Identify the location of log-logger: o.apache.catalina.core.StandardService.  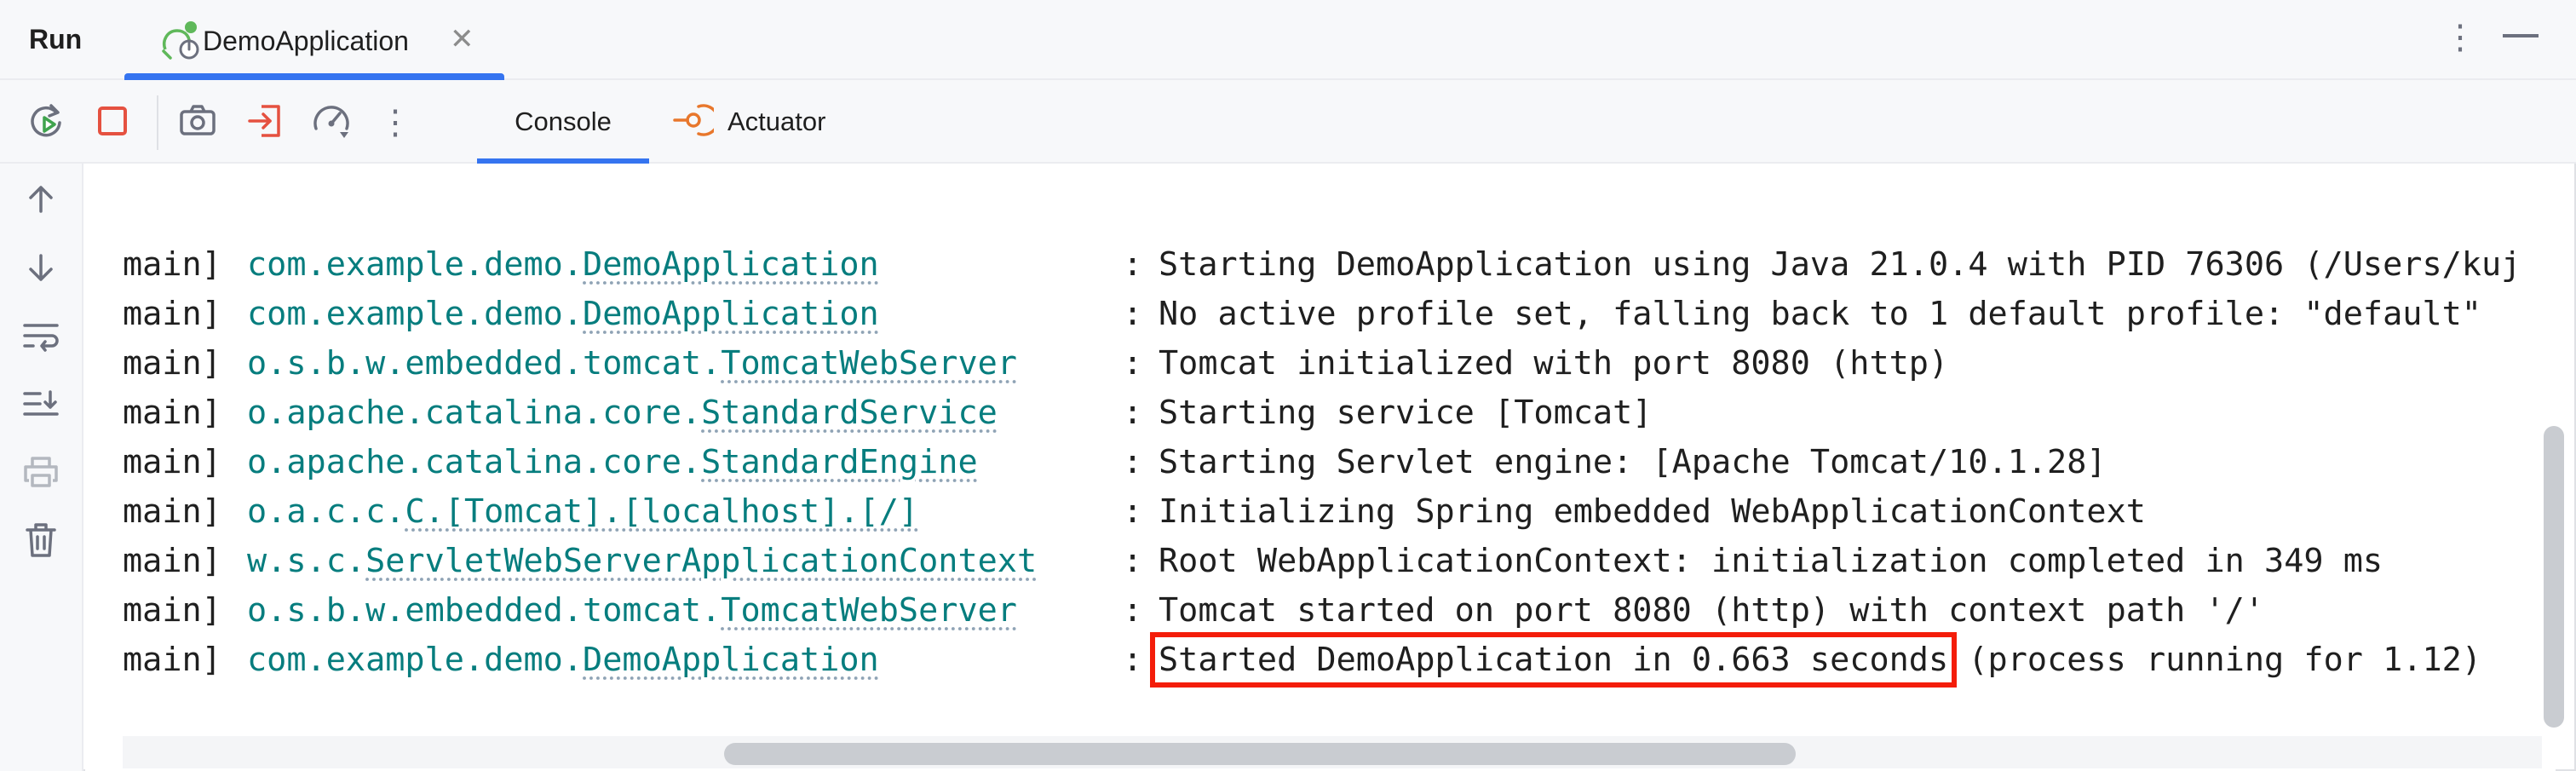
(685, 413).